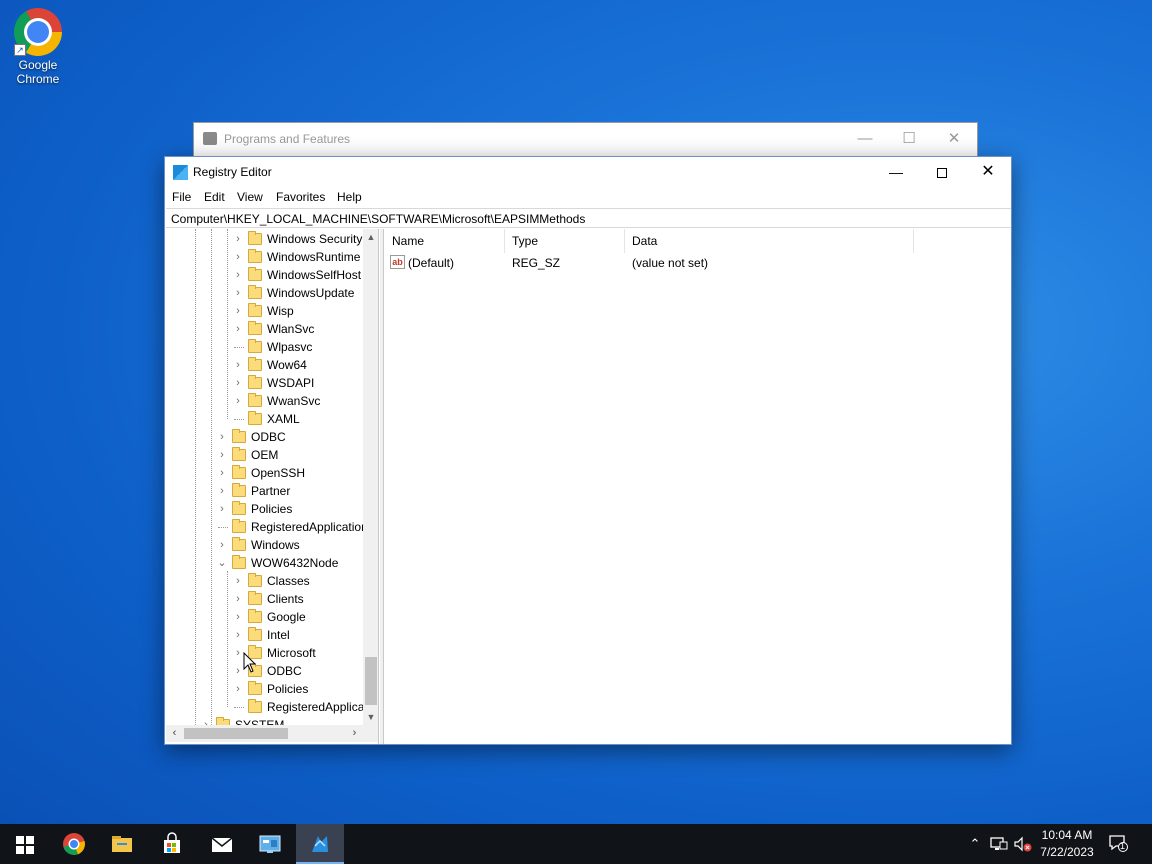 This screenshot has height=864, width=1152. Describe the element at coordinates (300, 197) in the screenshot. I see `menu-favorites: Favorites` at that location.